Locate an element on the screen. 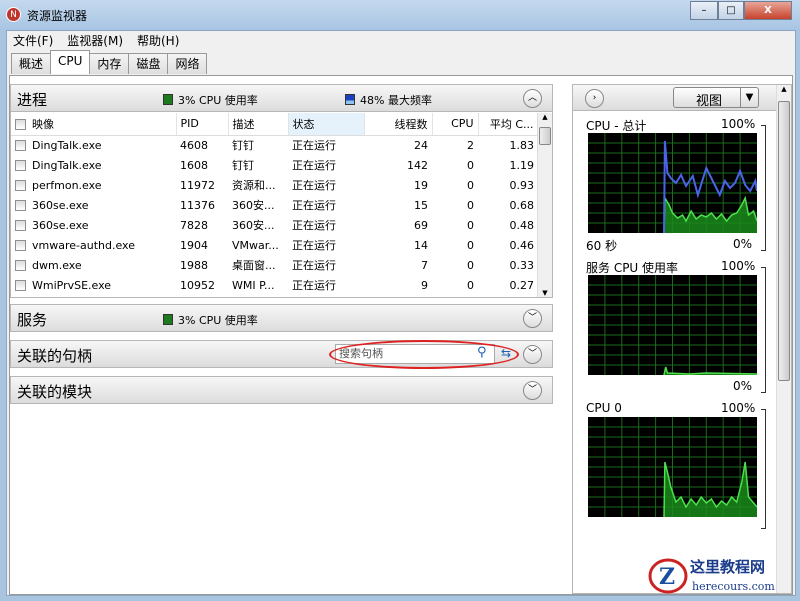 This screenshot has height=601, width=800. process-row: DingTalk.exe 1608 钉钉 正在运行 142 0 1.19 is located at coordinates (274, 165).